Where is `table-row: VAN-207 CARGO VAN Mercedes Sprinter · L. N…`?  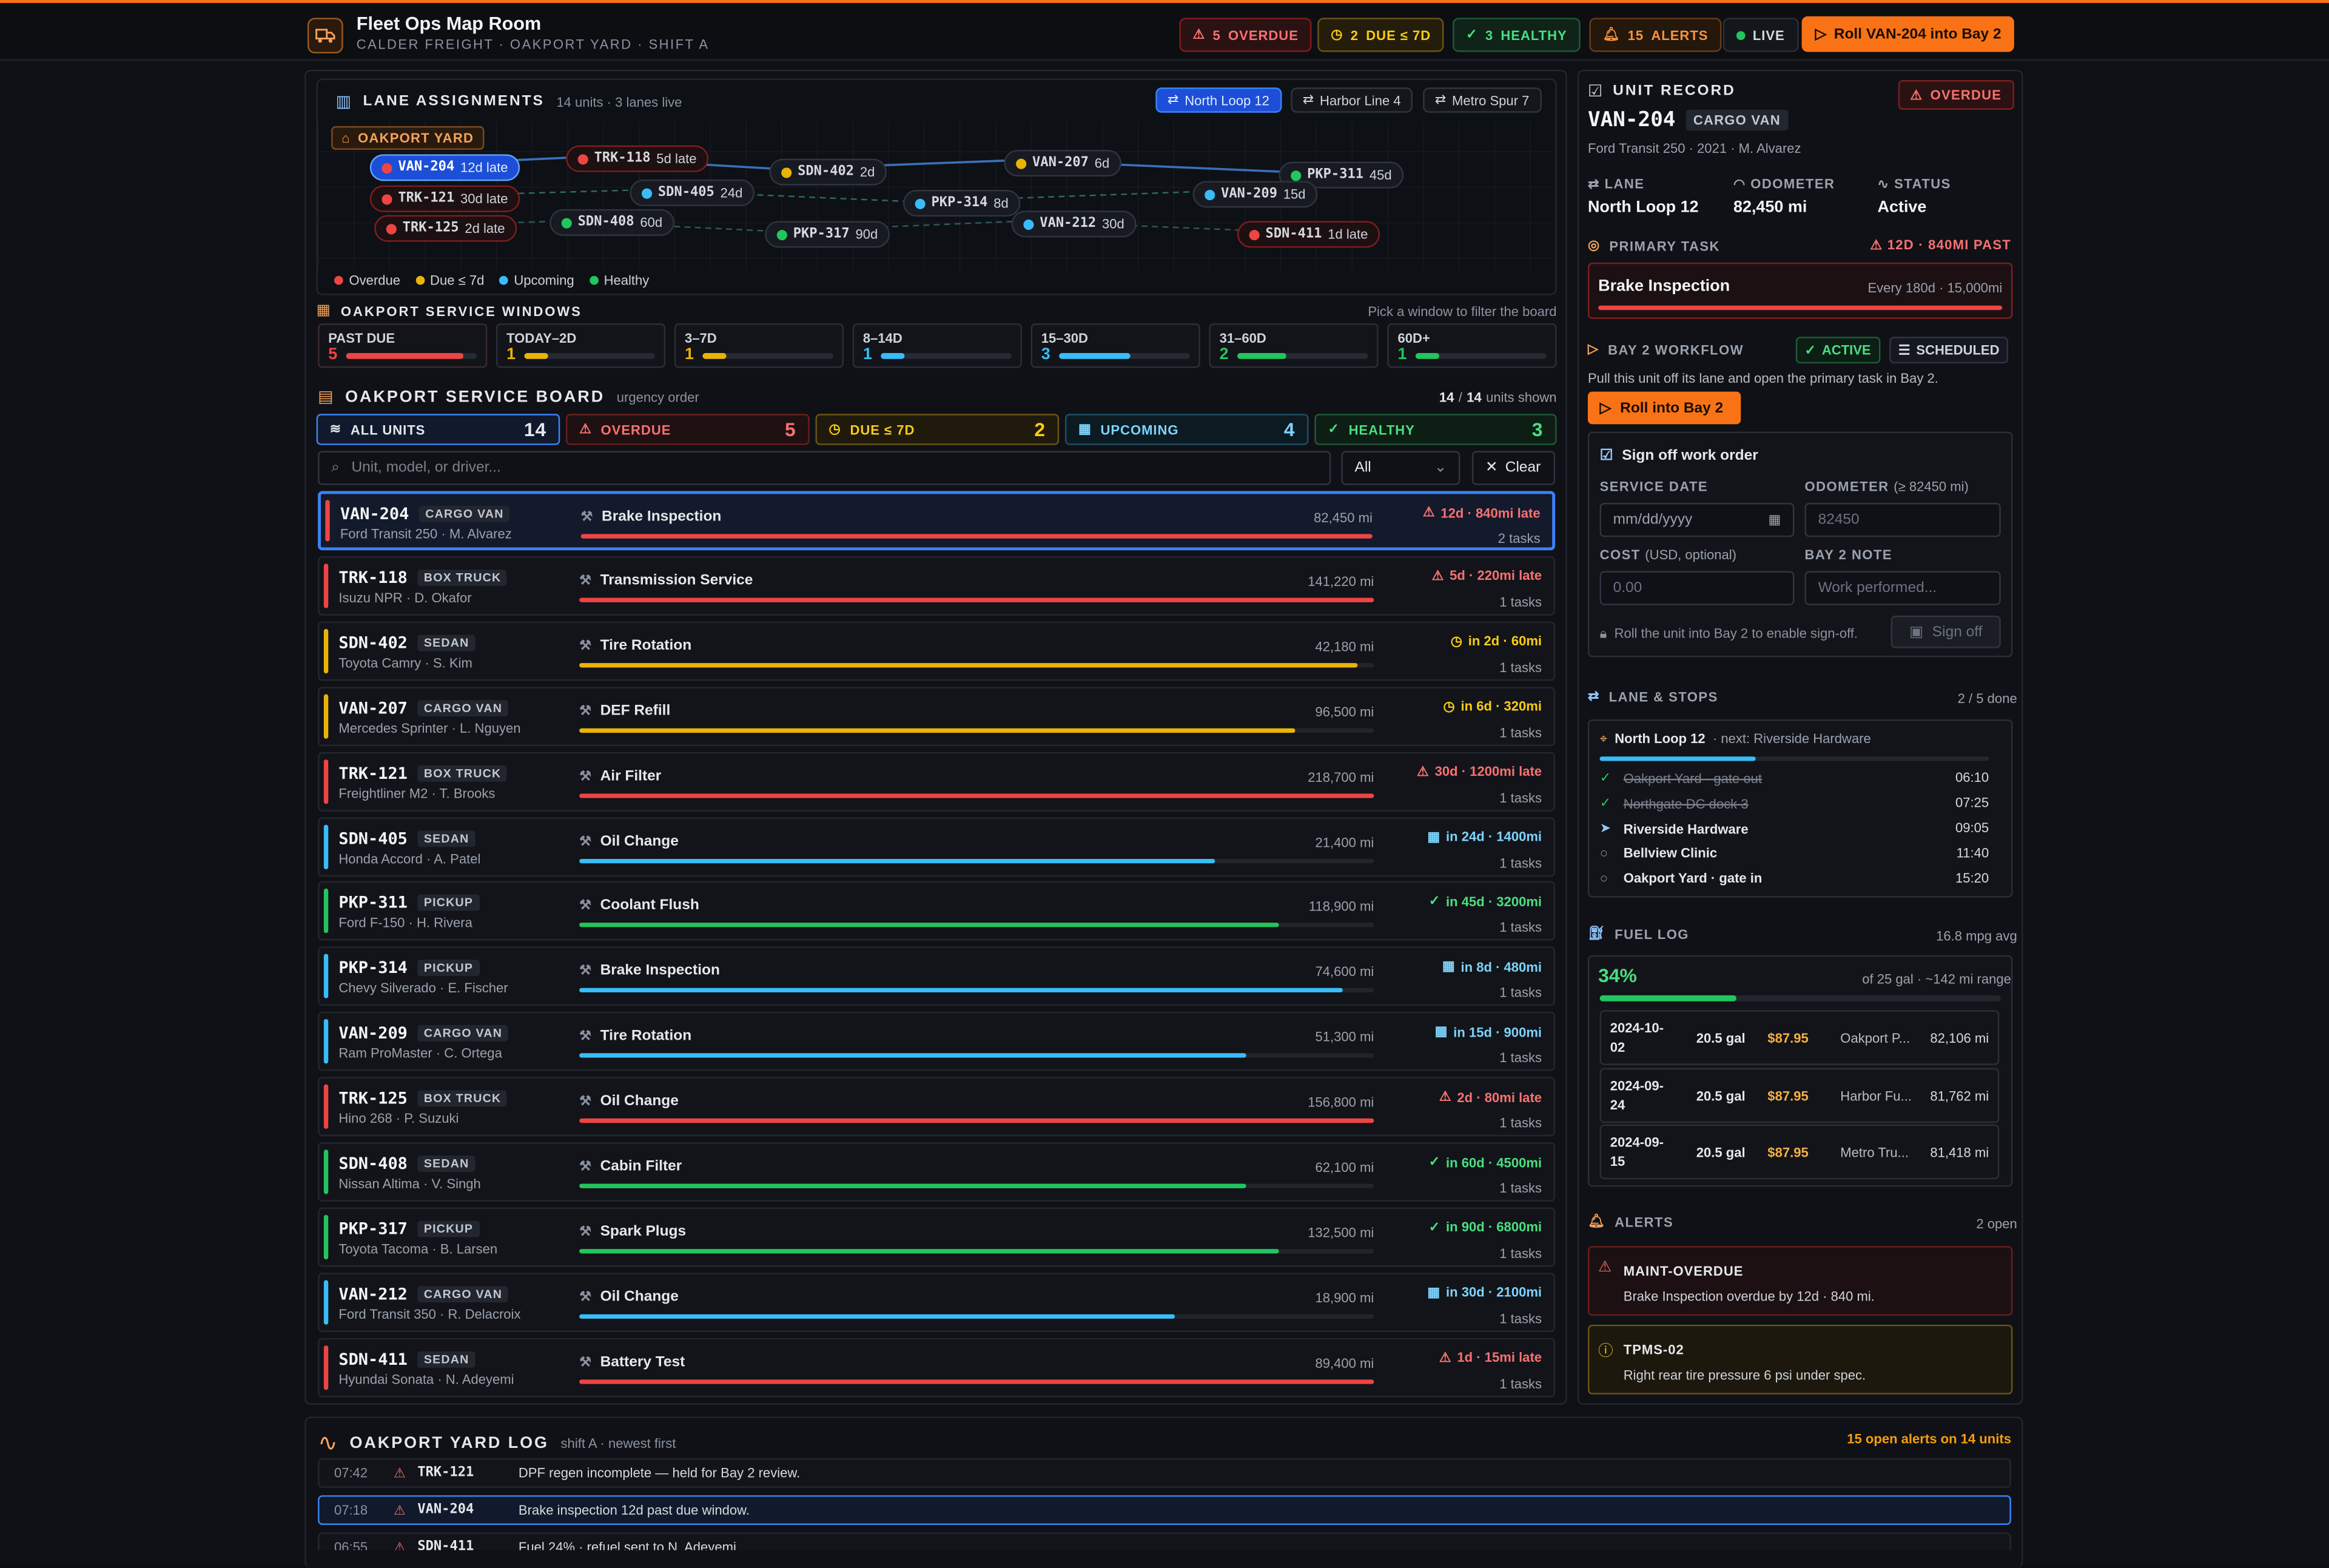 table-row: VAN-207 CARGO VAN Mercedes Sprinter · L. N… is located at coordinates (937, 716).